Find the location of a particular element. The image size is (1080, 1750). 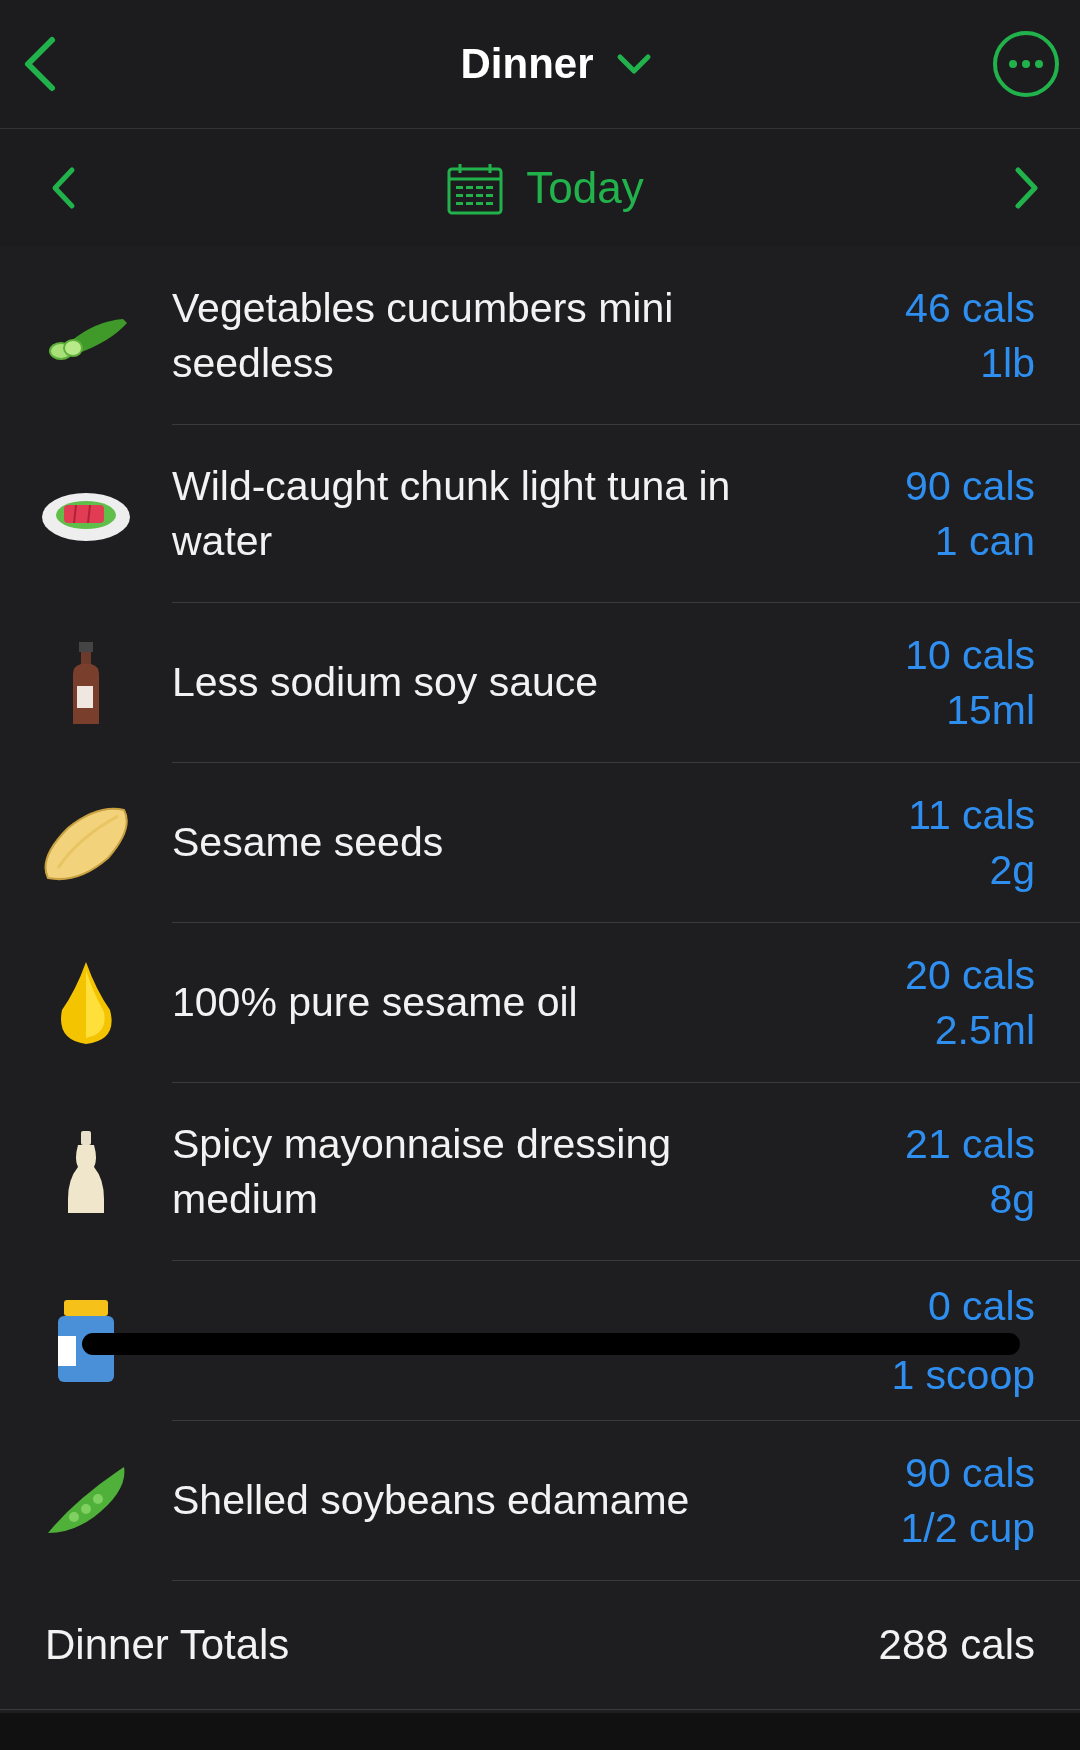

serving-size: 1/2 cup is located at coordinates (967, 1528).